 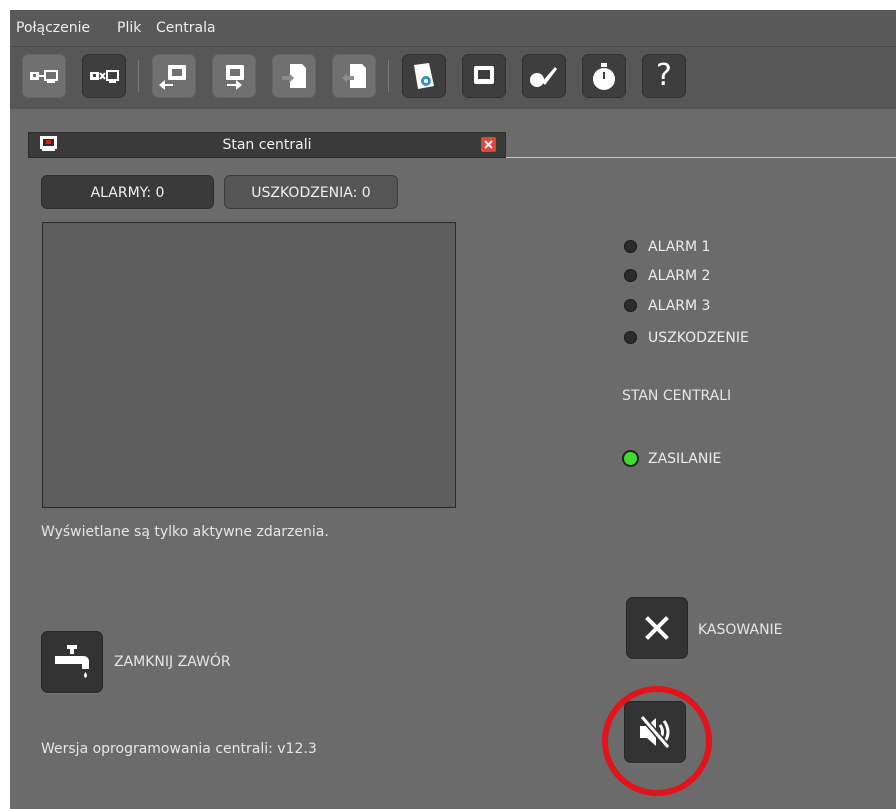 I want to click on config-document-icon, so click(x=424, y=76).